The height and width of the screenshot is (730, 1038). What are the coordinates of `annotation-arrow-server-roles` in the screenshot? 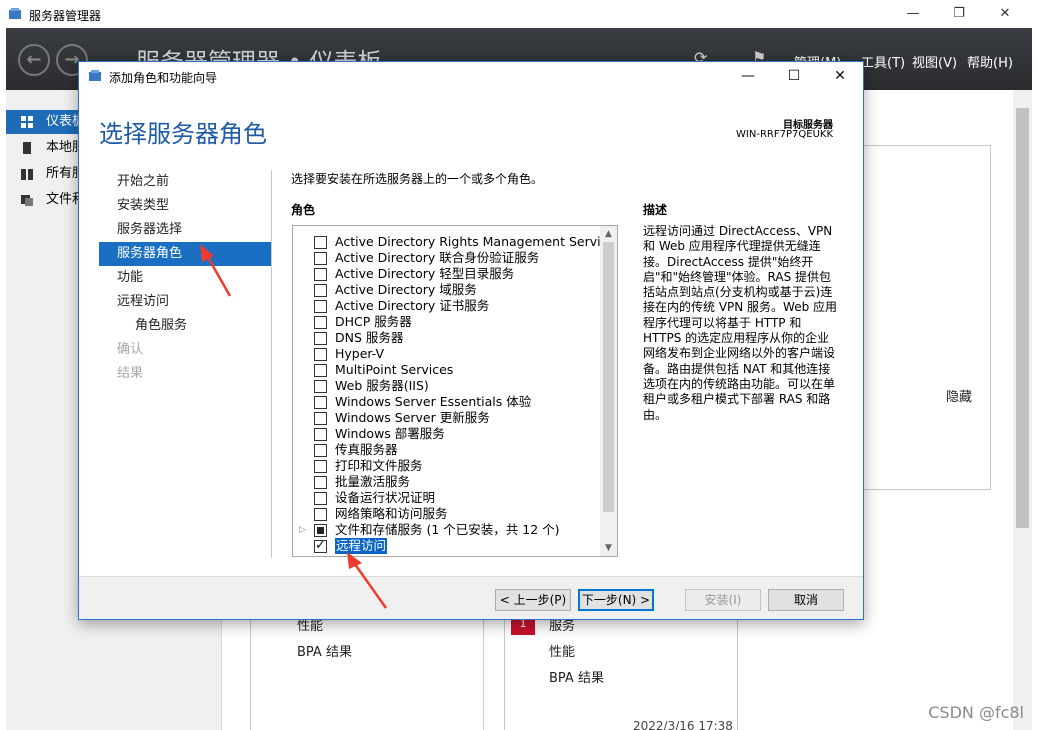 It's located at (216, 270).